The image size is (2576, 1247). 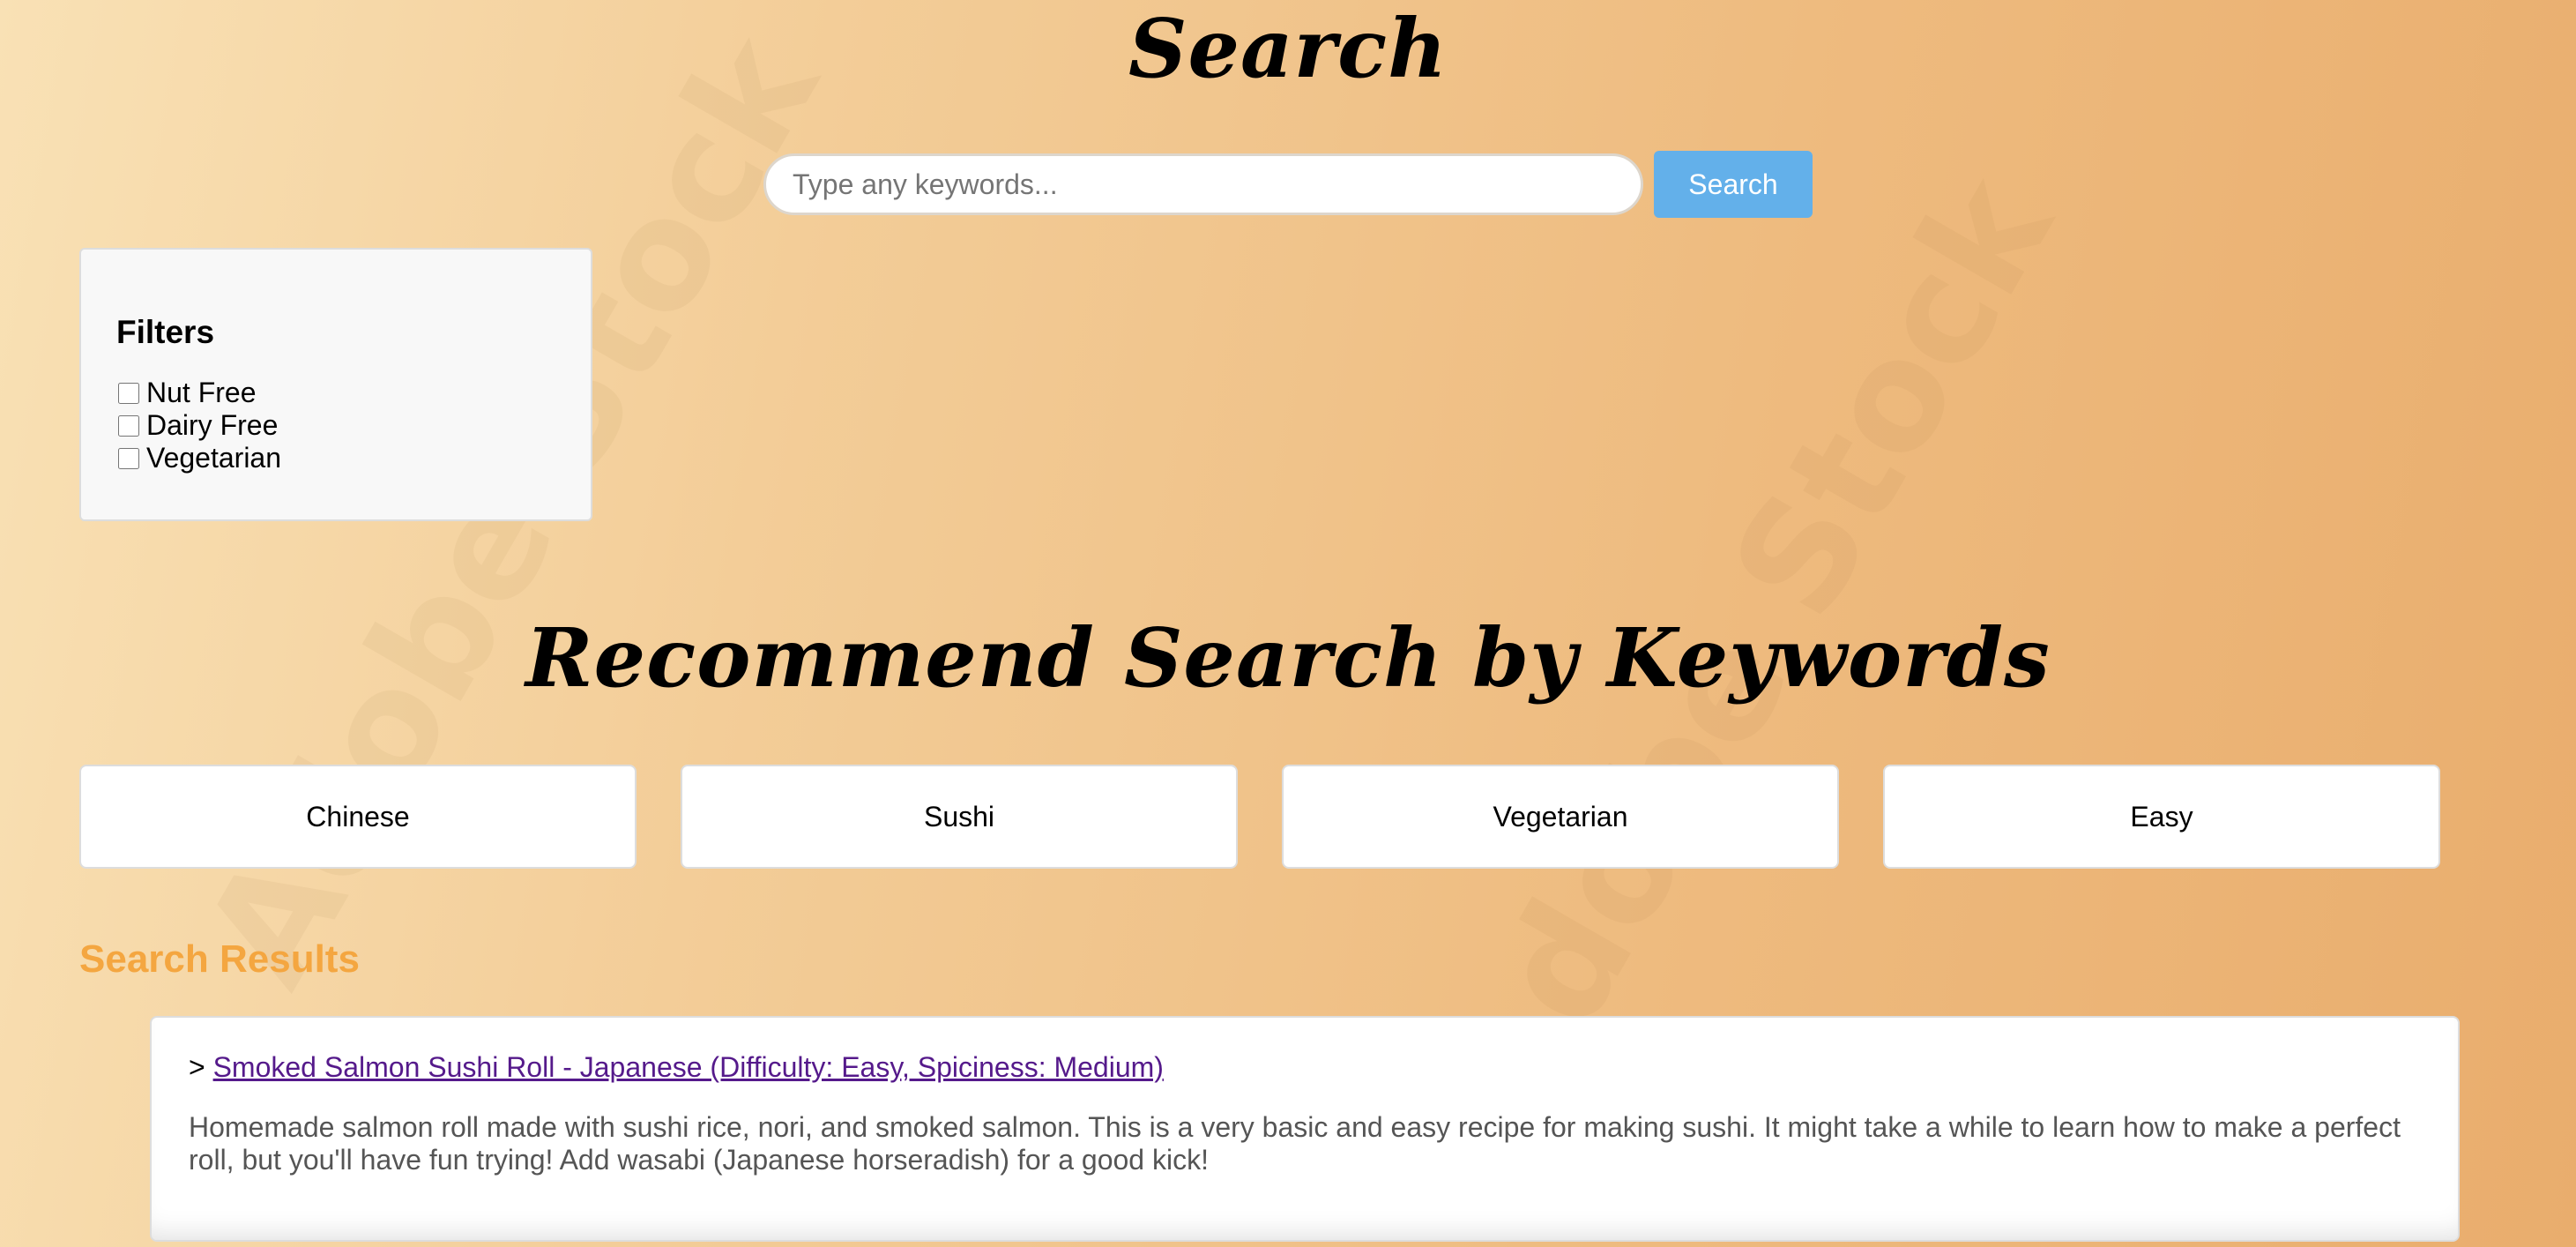 I want to click on filter-vegetarian-checkbox, so click(x=128, y=458).